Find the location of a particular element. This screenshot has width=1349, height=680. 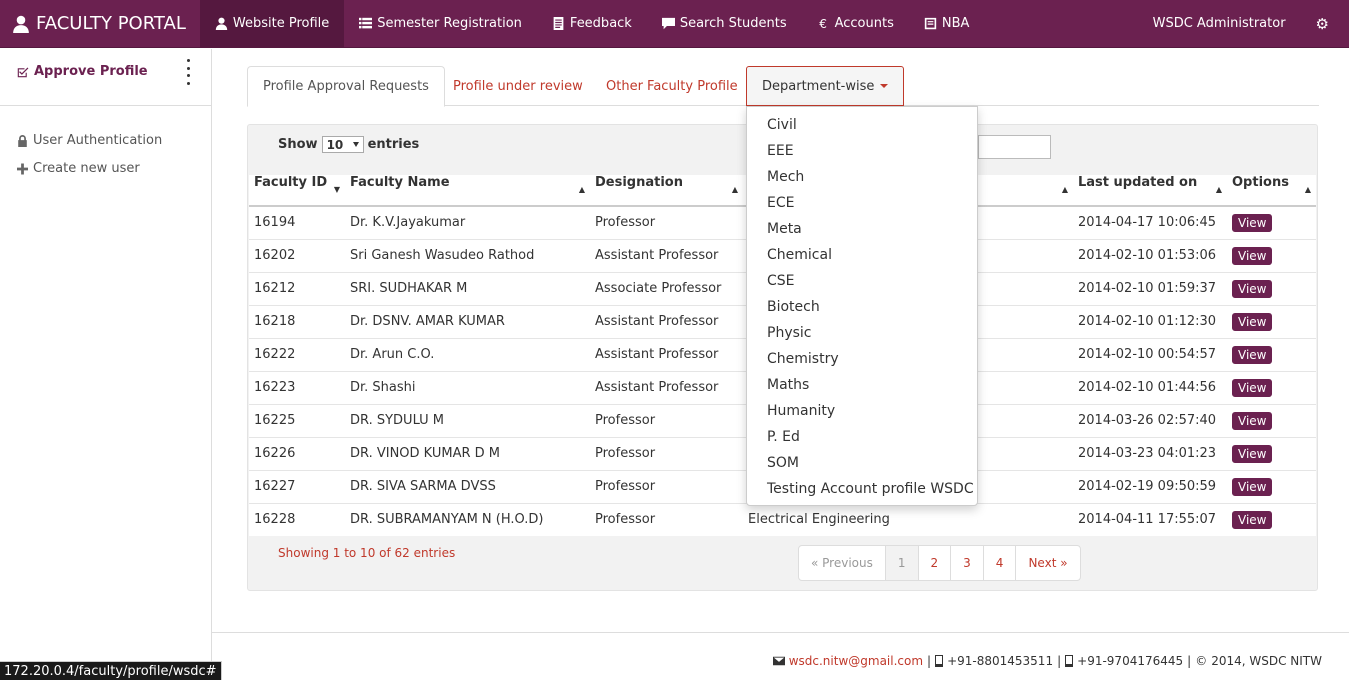

dropdown-item: Civil is located at coordinates (862, 125).